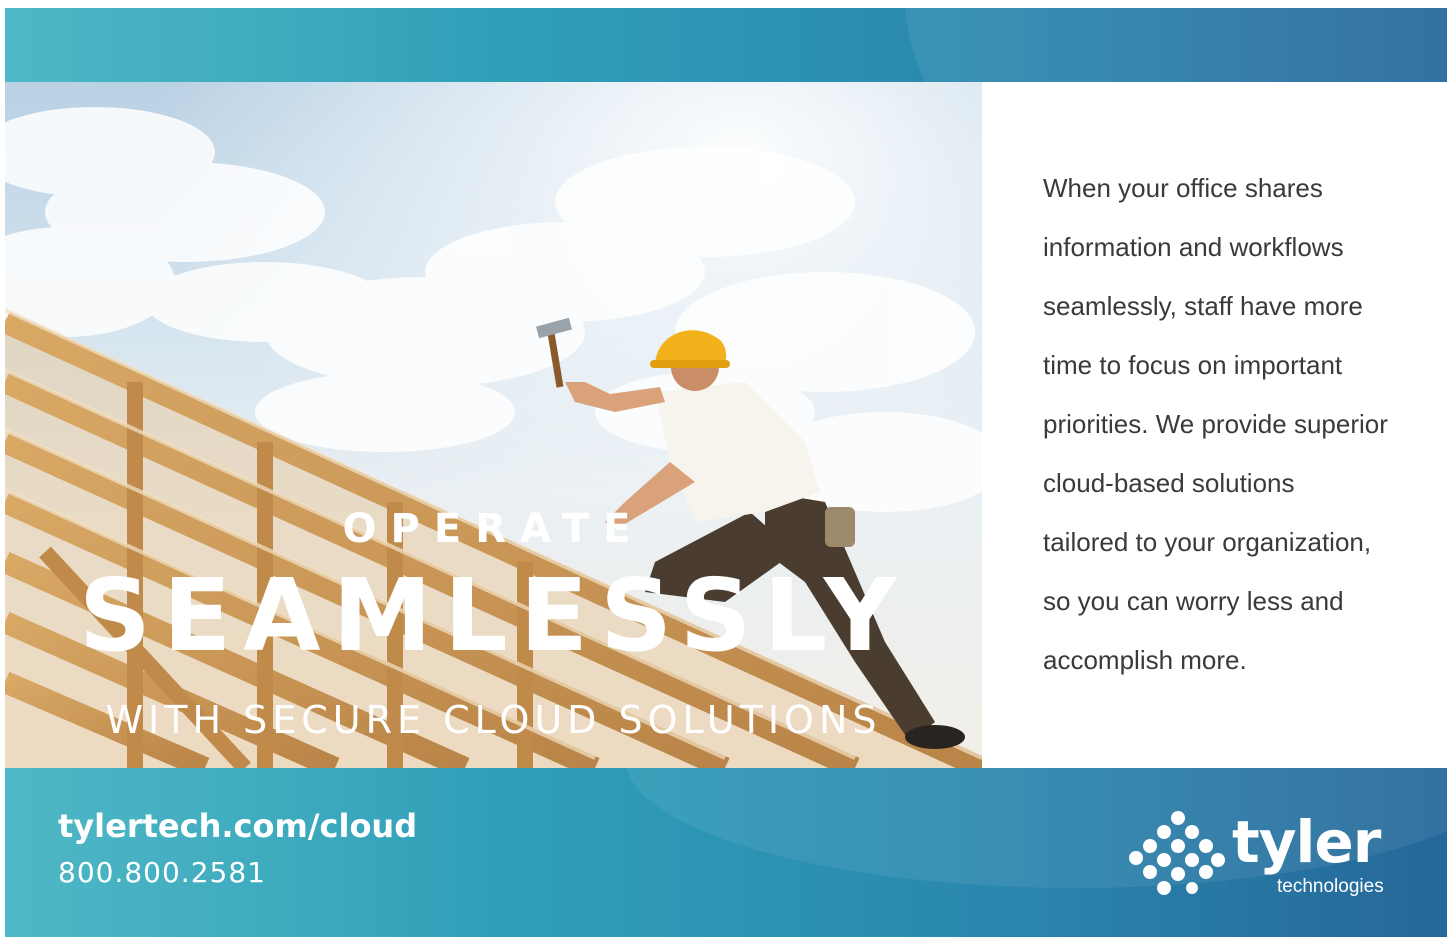 The height and width of the screenshot is (938, 1450). What do you see at coordinates (1176, 45) in the screenshot?
I see `banner-arc` at bounding box center [1176, 45].